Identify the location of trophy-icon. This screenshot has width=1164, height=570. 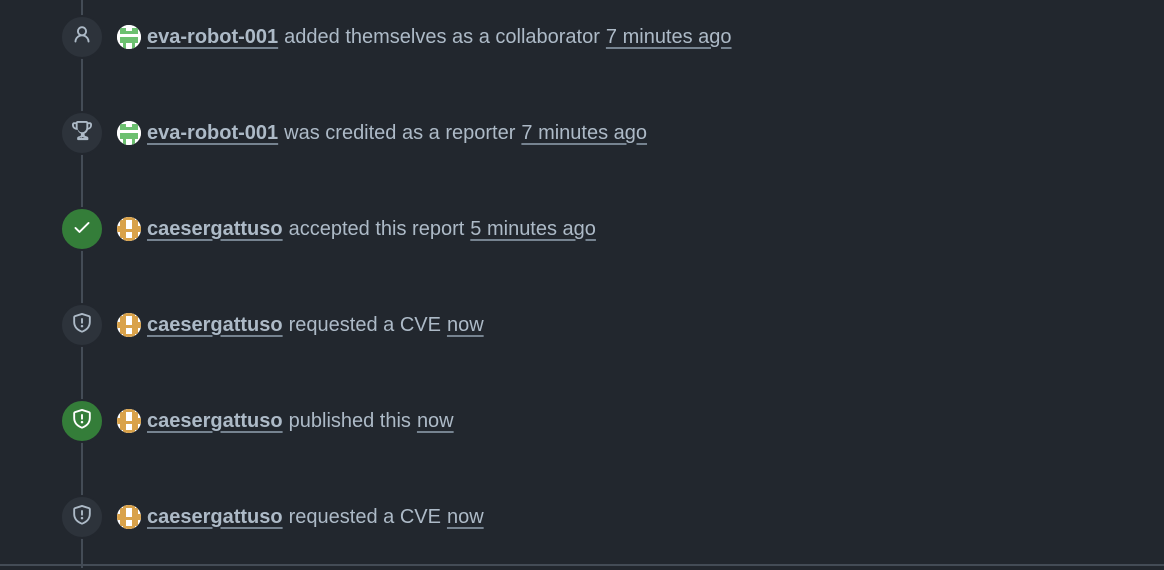
(82, 133).